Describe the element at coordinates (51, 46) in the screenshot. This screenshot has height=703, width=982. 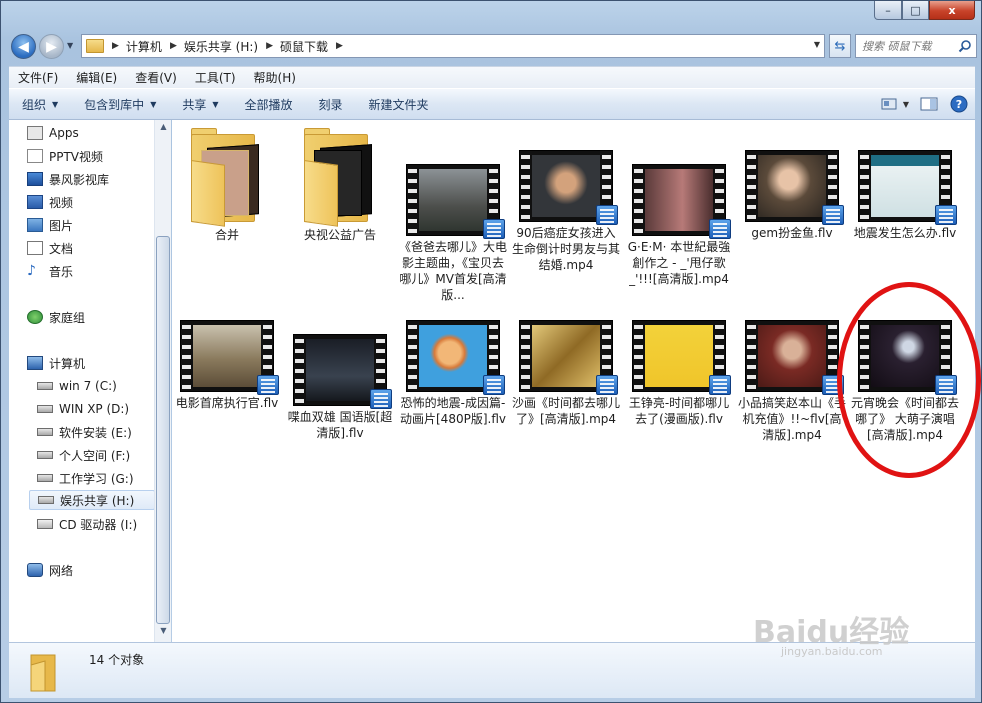
I see `forward-button: ▶` at that location.